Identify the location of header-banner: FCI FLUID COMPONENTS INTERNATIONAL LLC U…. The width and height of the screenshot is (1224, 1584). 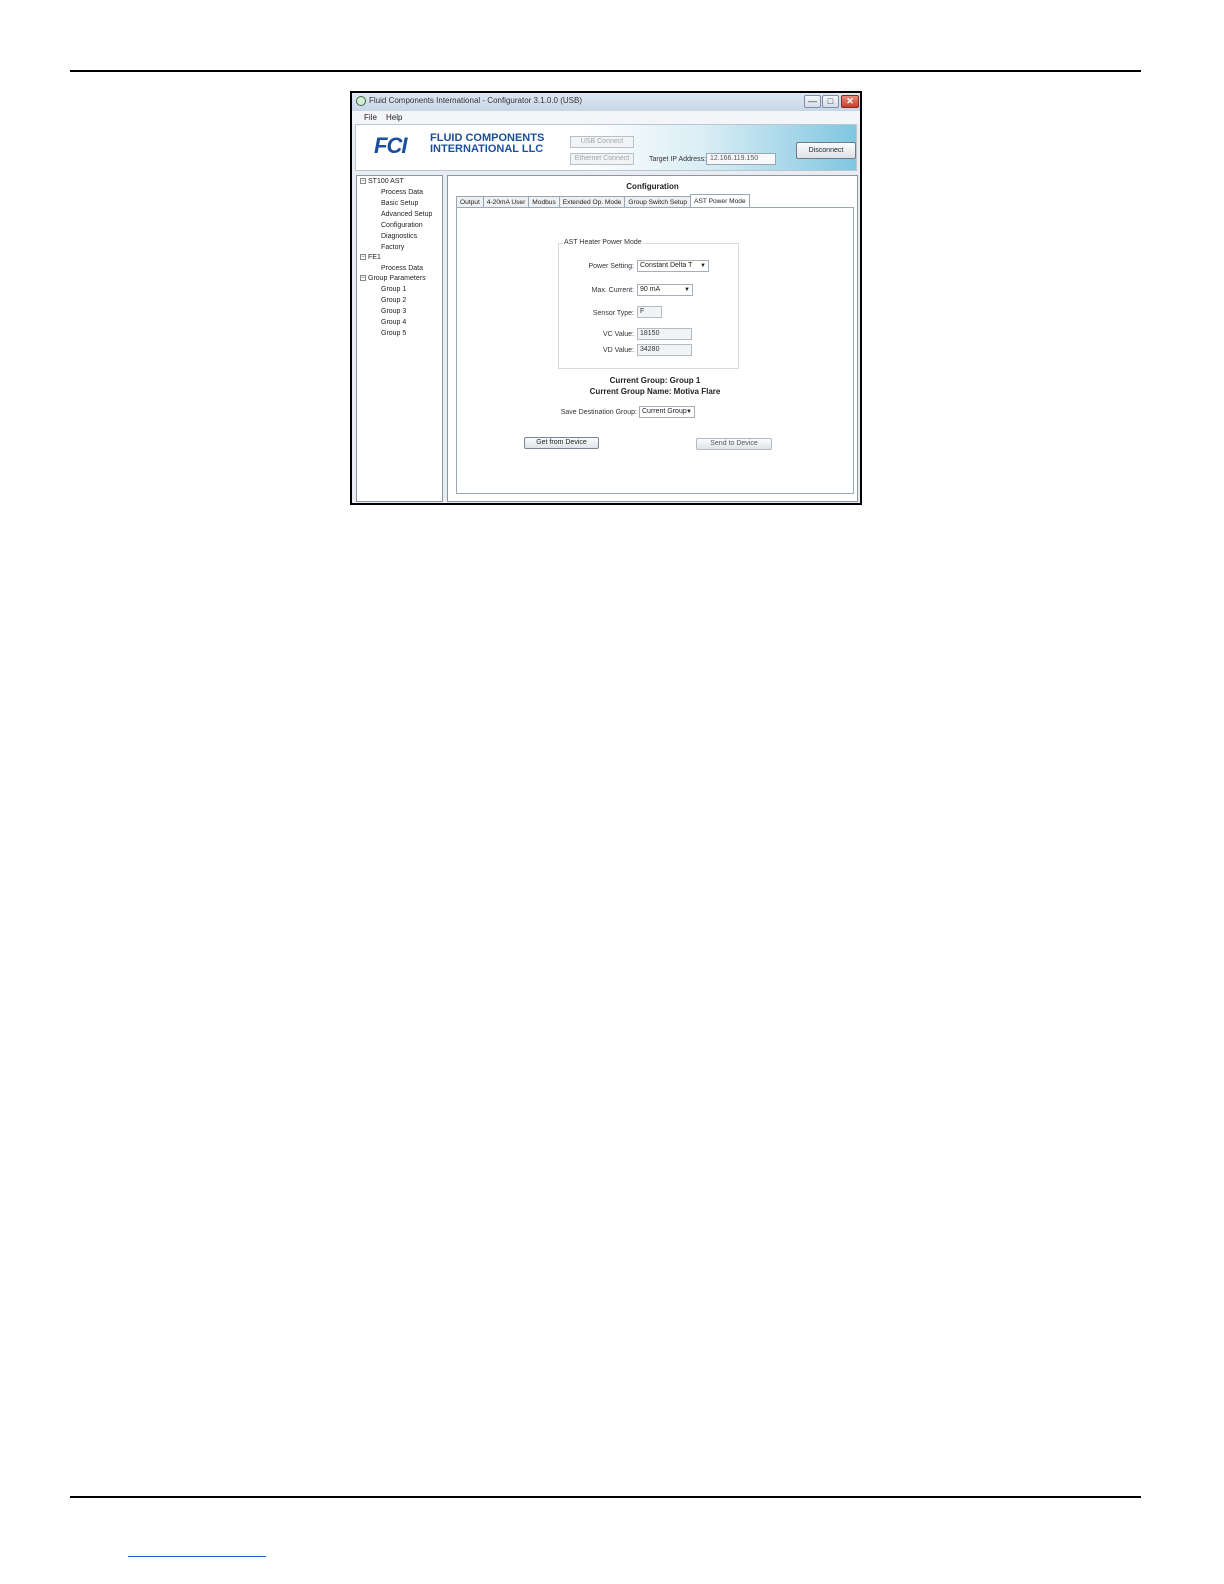
(606, 147).